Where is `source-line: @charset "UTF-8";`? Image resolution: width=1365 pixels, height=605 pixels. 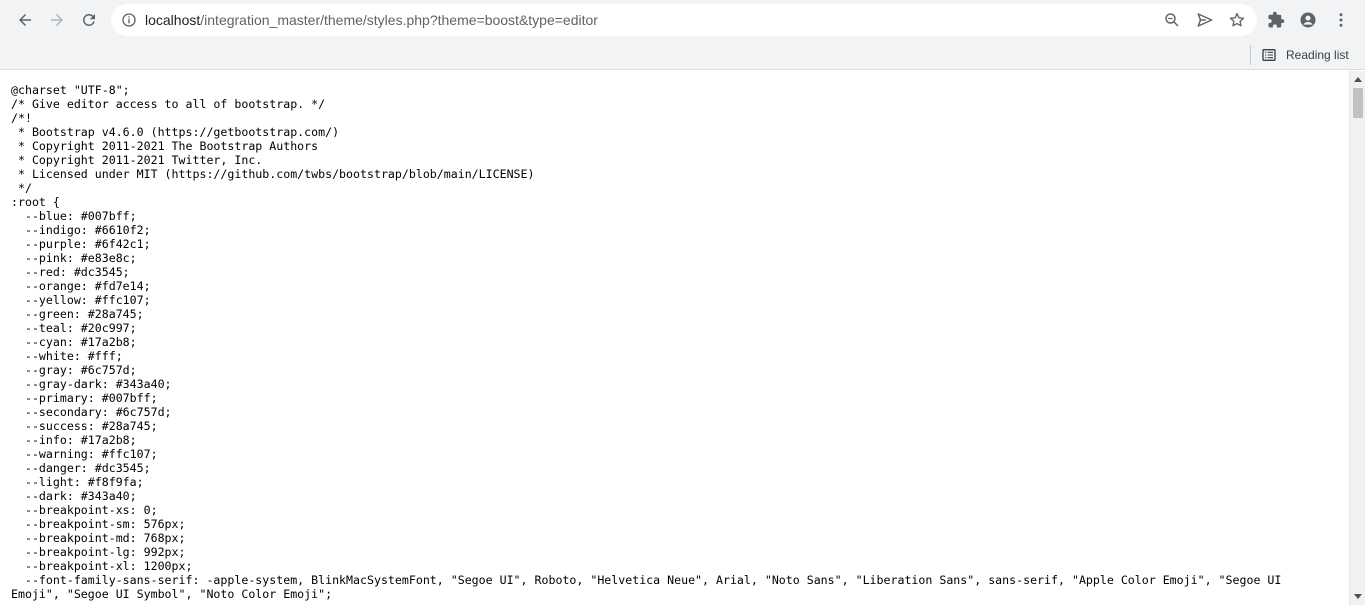
source-line: @charset "UTF-8"; is located at coordinates (70, 90).